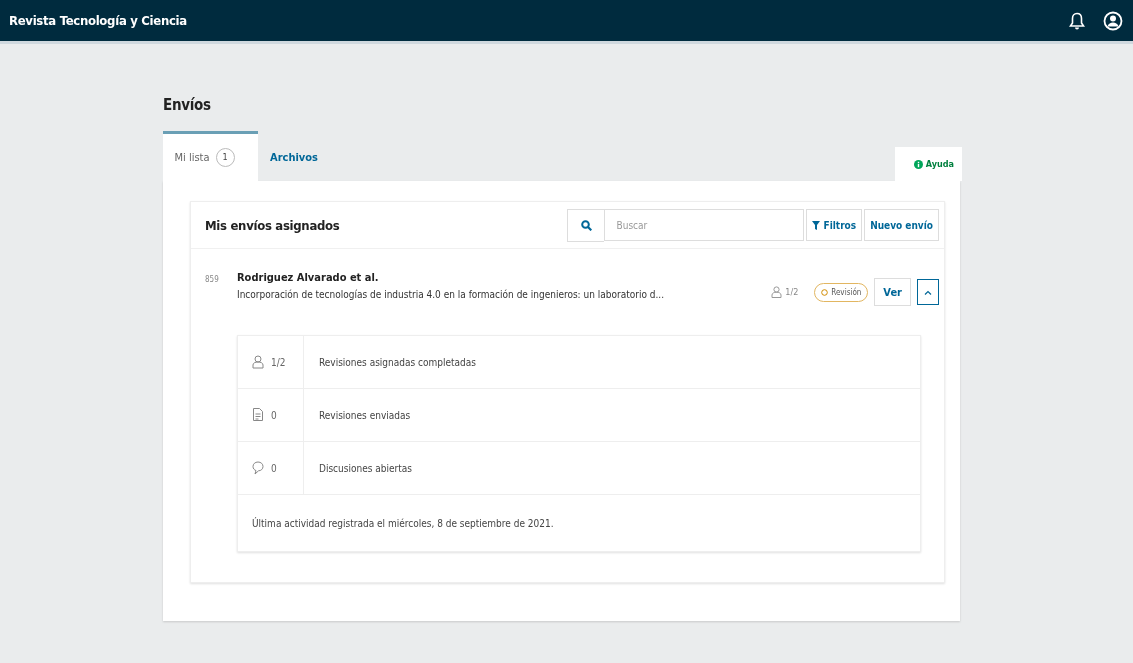  Describe the element at coordinates (892, 292) in the screenshot. I see `view-button: Ver` at that location.